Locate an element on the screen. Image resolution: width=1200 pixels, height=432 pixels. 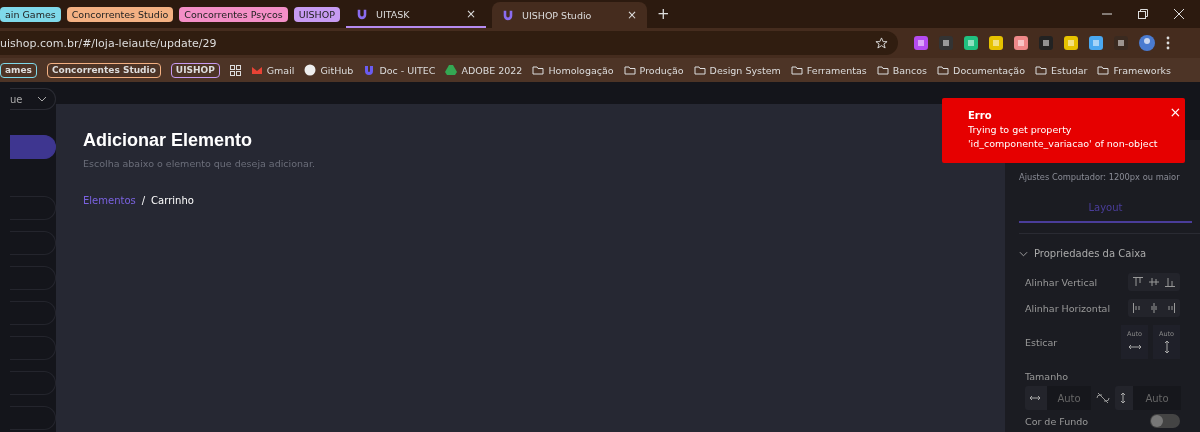
breadcrumb-current: Carrinho is located at coordinates (172, 200).